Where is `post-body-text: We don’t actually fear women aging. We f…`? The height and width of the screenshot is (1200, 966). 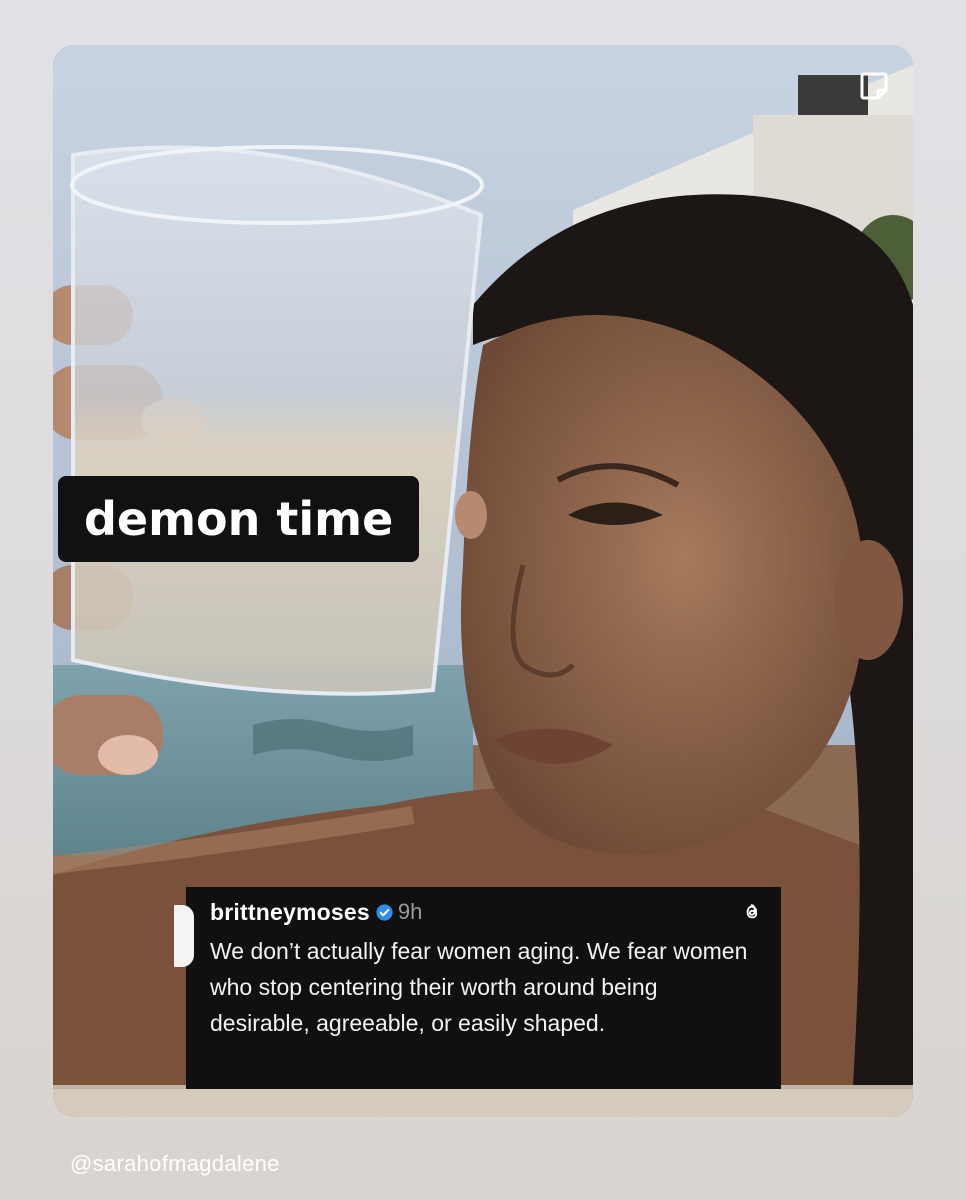
post-body-text: We don’t actually fear women aging. We f… is located at coordinates (479, 987).